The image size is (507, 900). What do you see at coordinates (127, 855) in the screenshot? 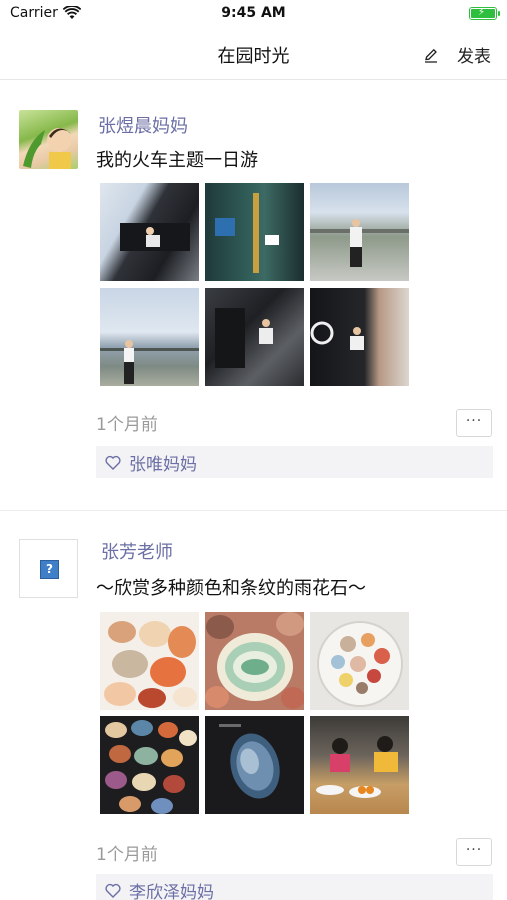
I see `post-timestamp: 1个月前` at bounding box center [127, 855].